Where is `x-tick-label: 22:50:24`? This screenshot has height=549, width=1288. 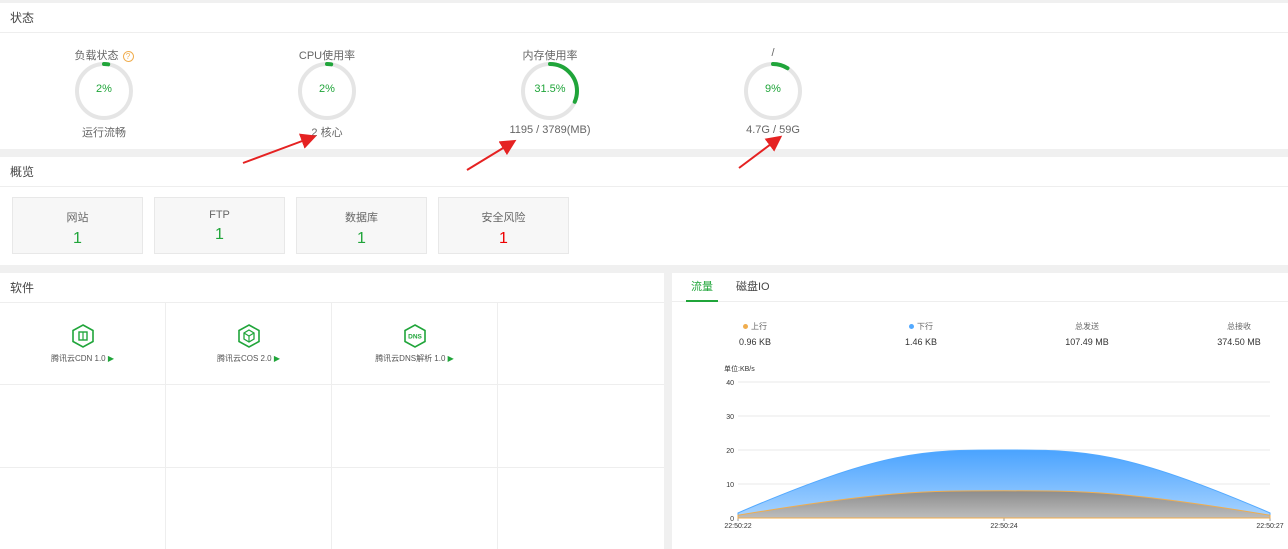
x-tick-label: 22:50:24 is located at coordinates (1003, 526).